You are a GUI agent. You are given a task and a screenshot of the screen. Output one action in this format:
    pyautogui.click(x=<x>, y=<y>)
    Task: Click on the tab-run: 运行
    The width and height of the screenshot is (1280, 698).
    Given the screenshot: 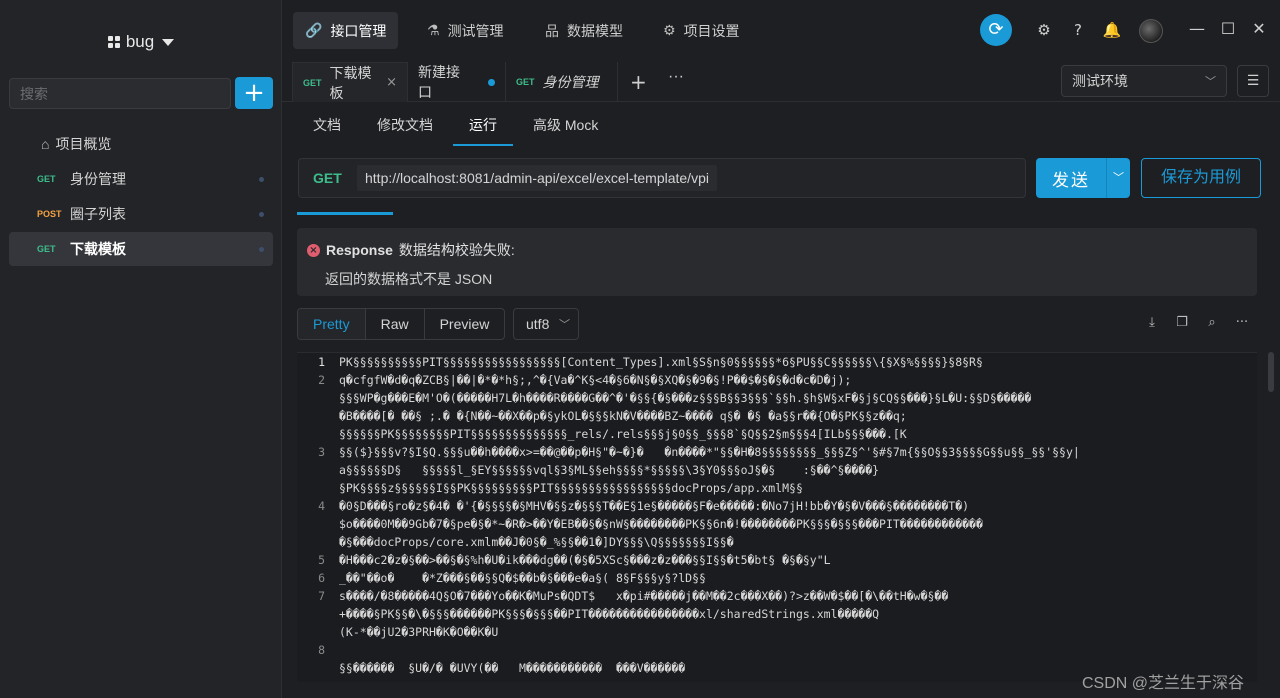 What is the action you would take?
    pyautogui.click(x=483, y=125)
    